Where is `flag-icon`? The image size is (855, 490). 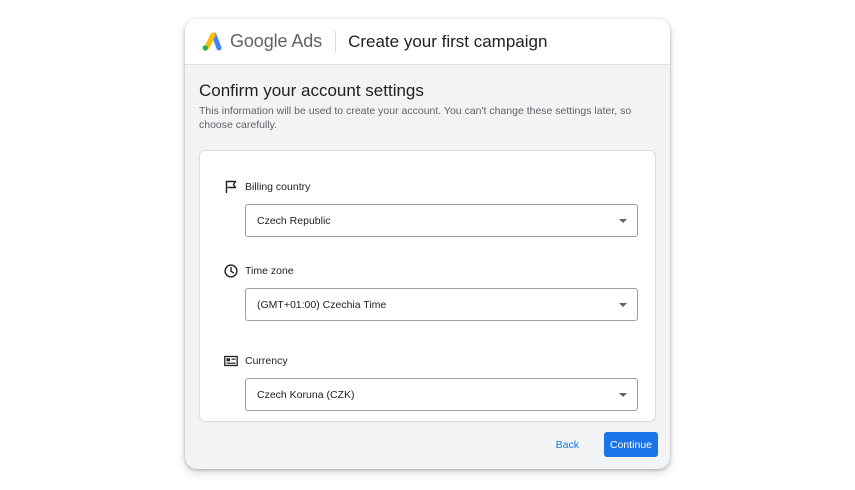
flag-icon is located at coordinates (231, 187).